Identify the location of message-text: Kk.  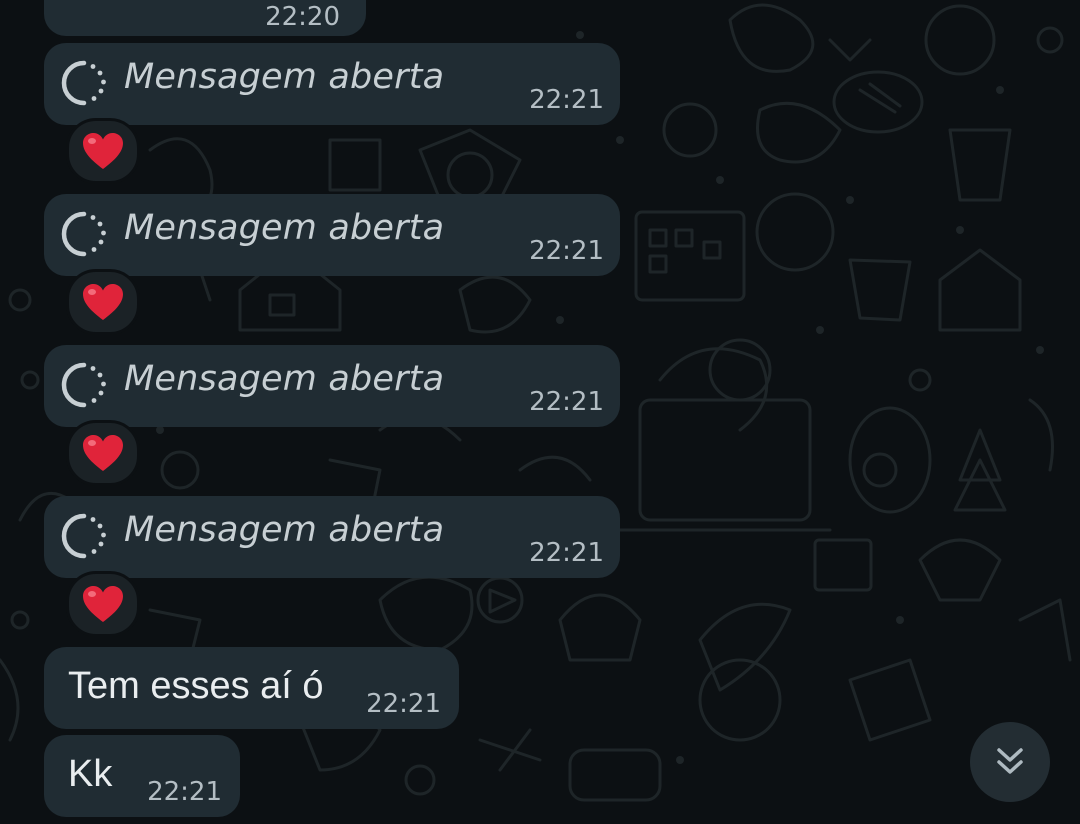
(90, 774).